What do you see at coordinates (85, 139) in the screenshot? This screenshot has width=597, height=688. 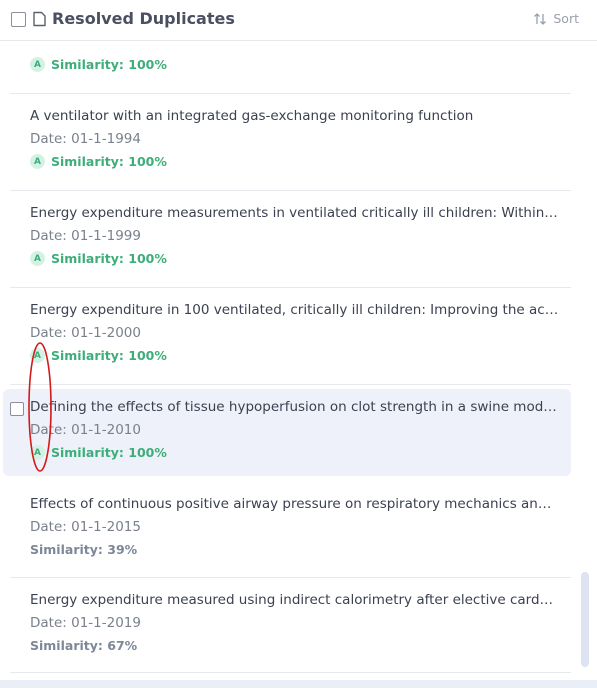 I see `item-date: Date: 01-1-1994` at bounding box center [85, 139].